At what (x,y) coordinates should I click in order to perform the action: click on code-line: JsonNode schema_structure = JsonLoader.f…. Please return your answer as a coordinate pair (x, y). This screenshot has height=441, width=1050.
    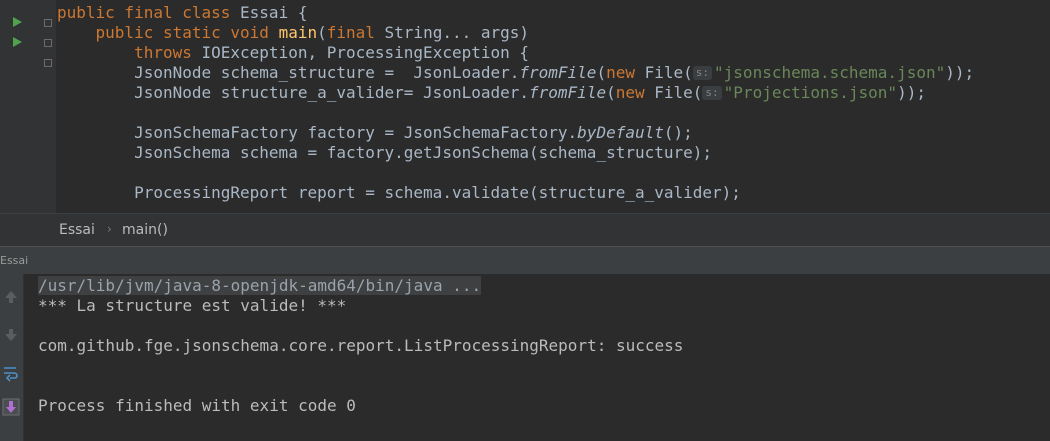
    Looking at the image, I should click on (515, 73).